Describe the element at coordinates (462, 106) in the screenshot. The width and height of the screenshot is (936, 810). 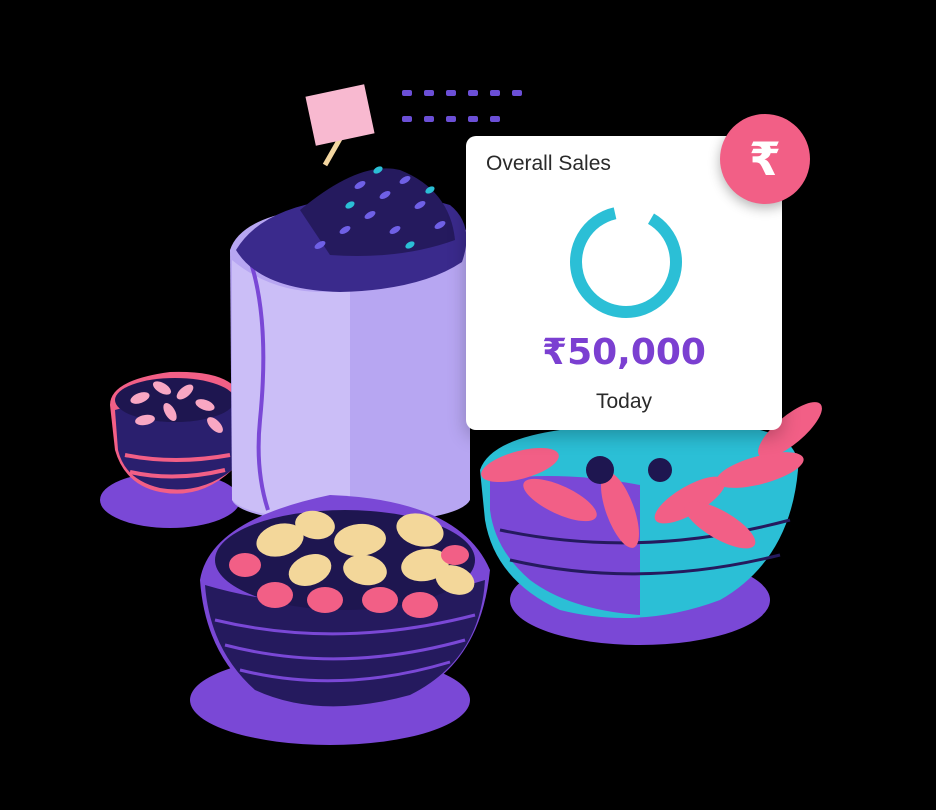
I see `dot-pattern` at that location.